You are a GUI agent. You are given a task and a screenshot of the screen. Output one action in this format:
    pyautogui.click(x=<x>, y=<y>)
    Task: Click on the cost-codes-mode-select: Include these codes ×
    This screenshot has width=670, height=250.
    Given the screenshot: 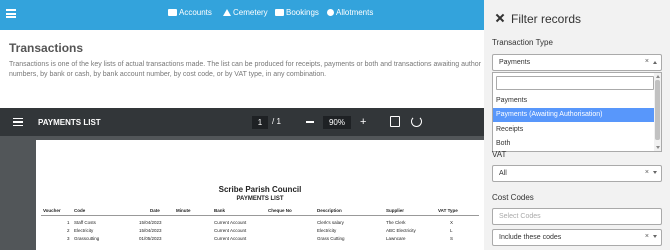 What is the action you would take?
    pyautogui.click(x=577, y=237)
    